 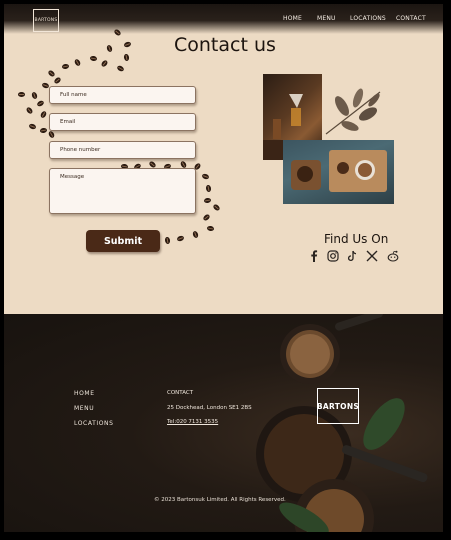 What do you see at coordinates (393, 255) in the screenshot?
I see `reddit-icon` at bounding box center [393, 255].